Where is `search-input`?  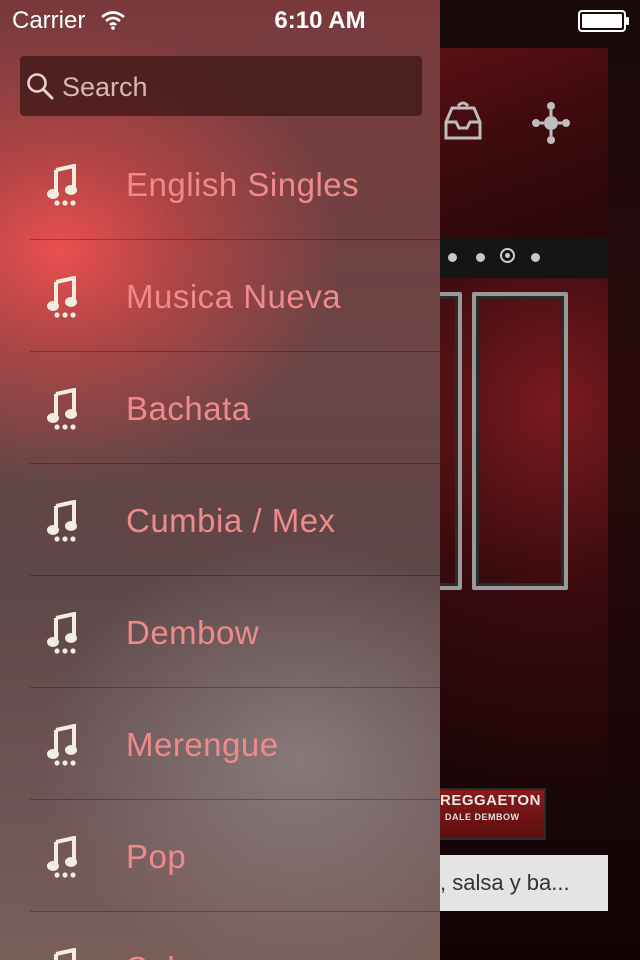 search-input is located at coordinates (237, 87).